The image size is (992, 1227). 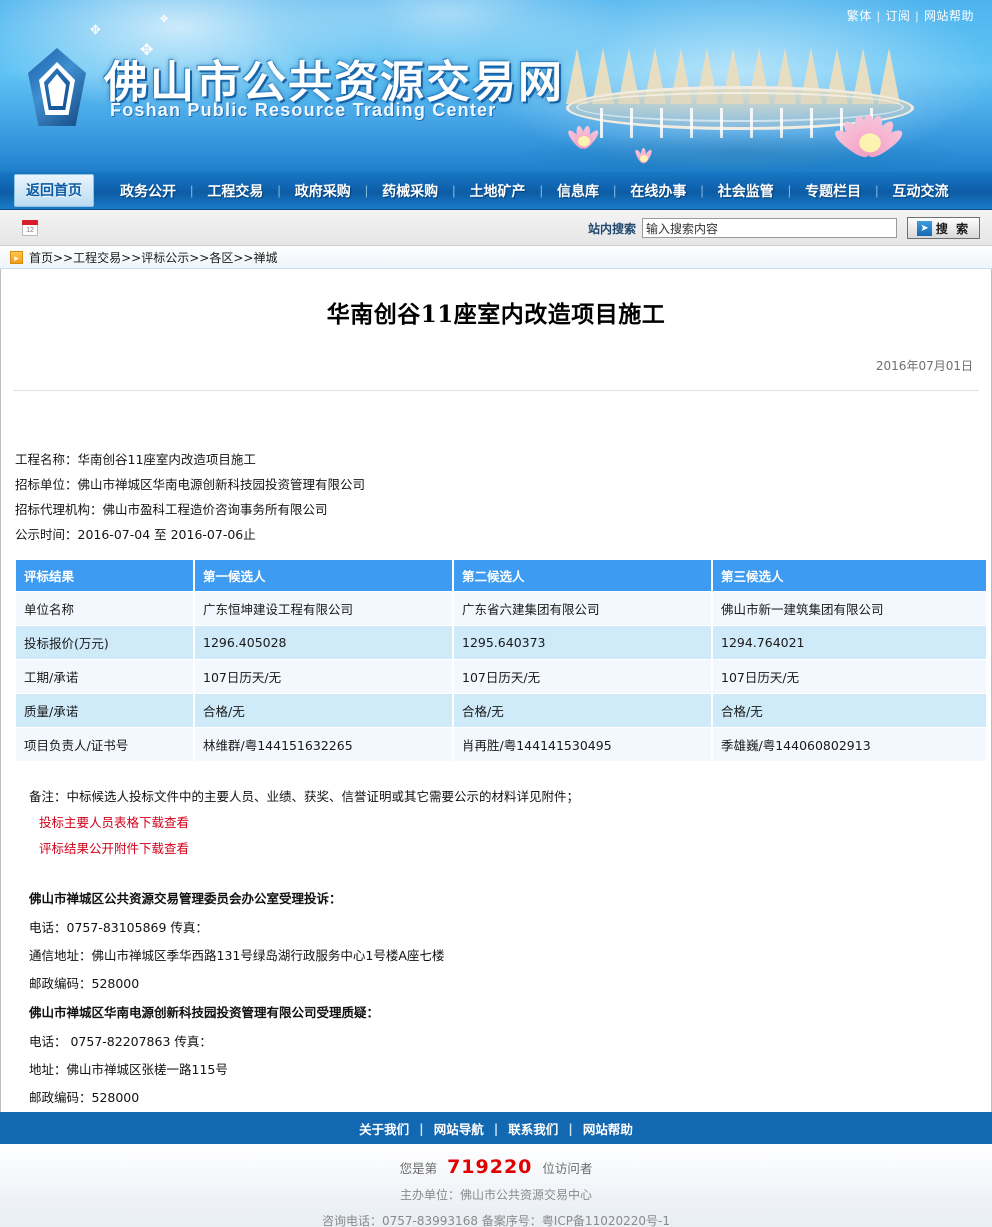 What do you see at coordinates (496, 257) in the screenshot?
I see `breadcrumb: ▸ 首页>>工程交易>>评标公示>>各区>>禅城` at bounding box center [496, 257].